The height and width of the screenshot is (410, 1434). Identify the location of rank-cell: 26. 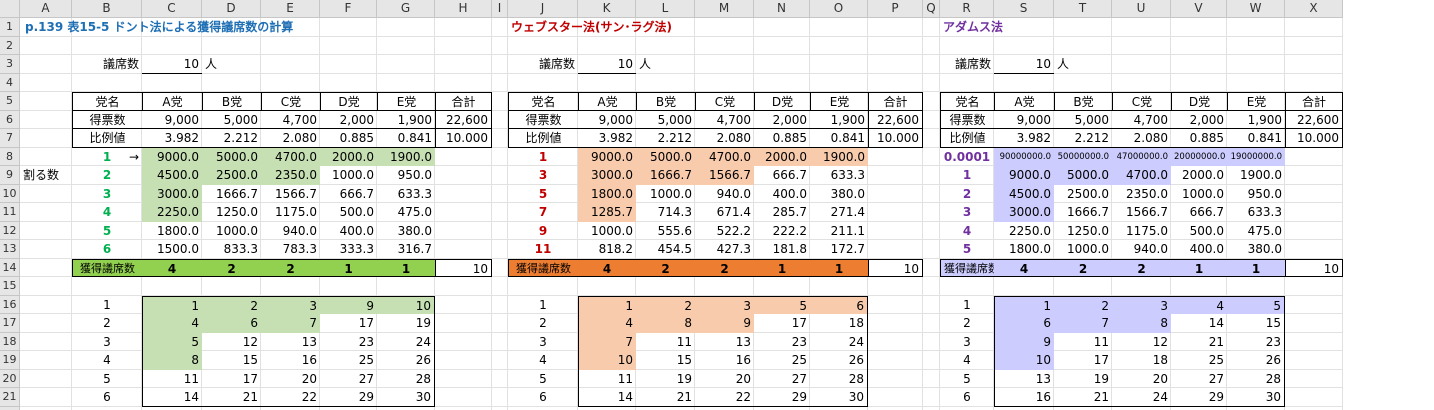
(839, 360).